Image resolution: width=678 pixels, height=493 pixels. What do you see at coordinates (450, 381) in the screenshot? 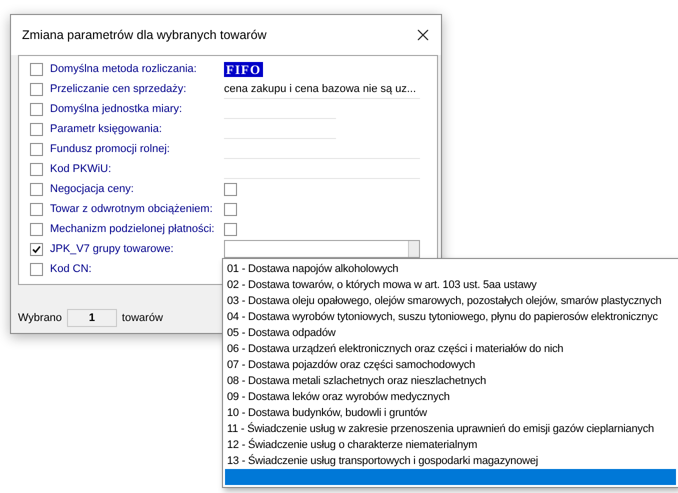
I see `dropdown-option: 08 - Dostawa metali szlachetnych oraz nieszlachetnych` at bounding box center [450, 381].